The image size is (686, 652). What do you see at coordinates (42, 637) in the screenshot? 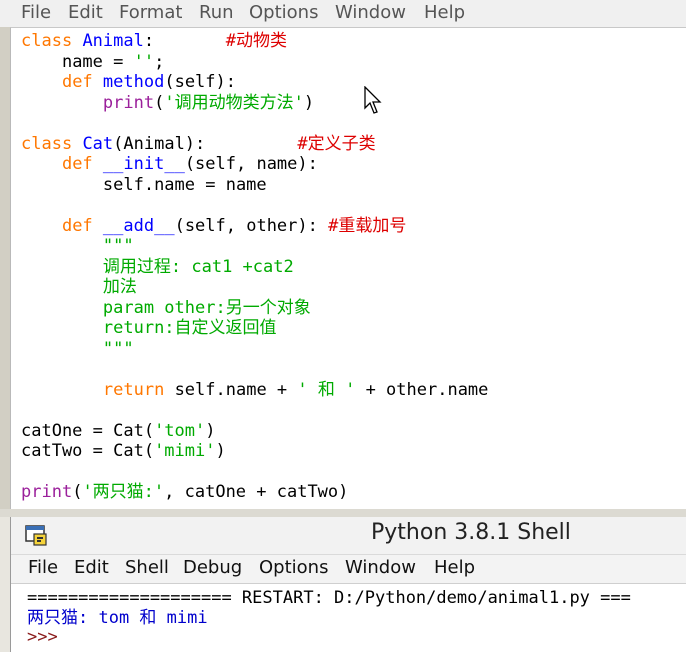
I see `shell-prompt: >>>` at bounding box center [42, 637].